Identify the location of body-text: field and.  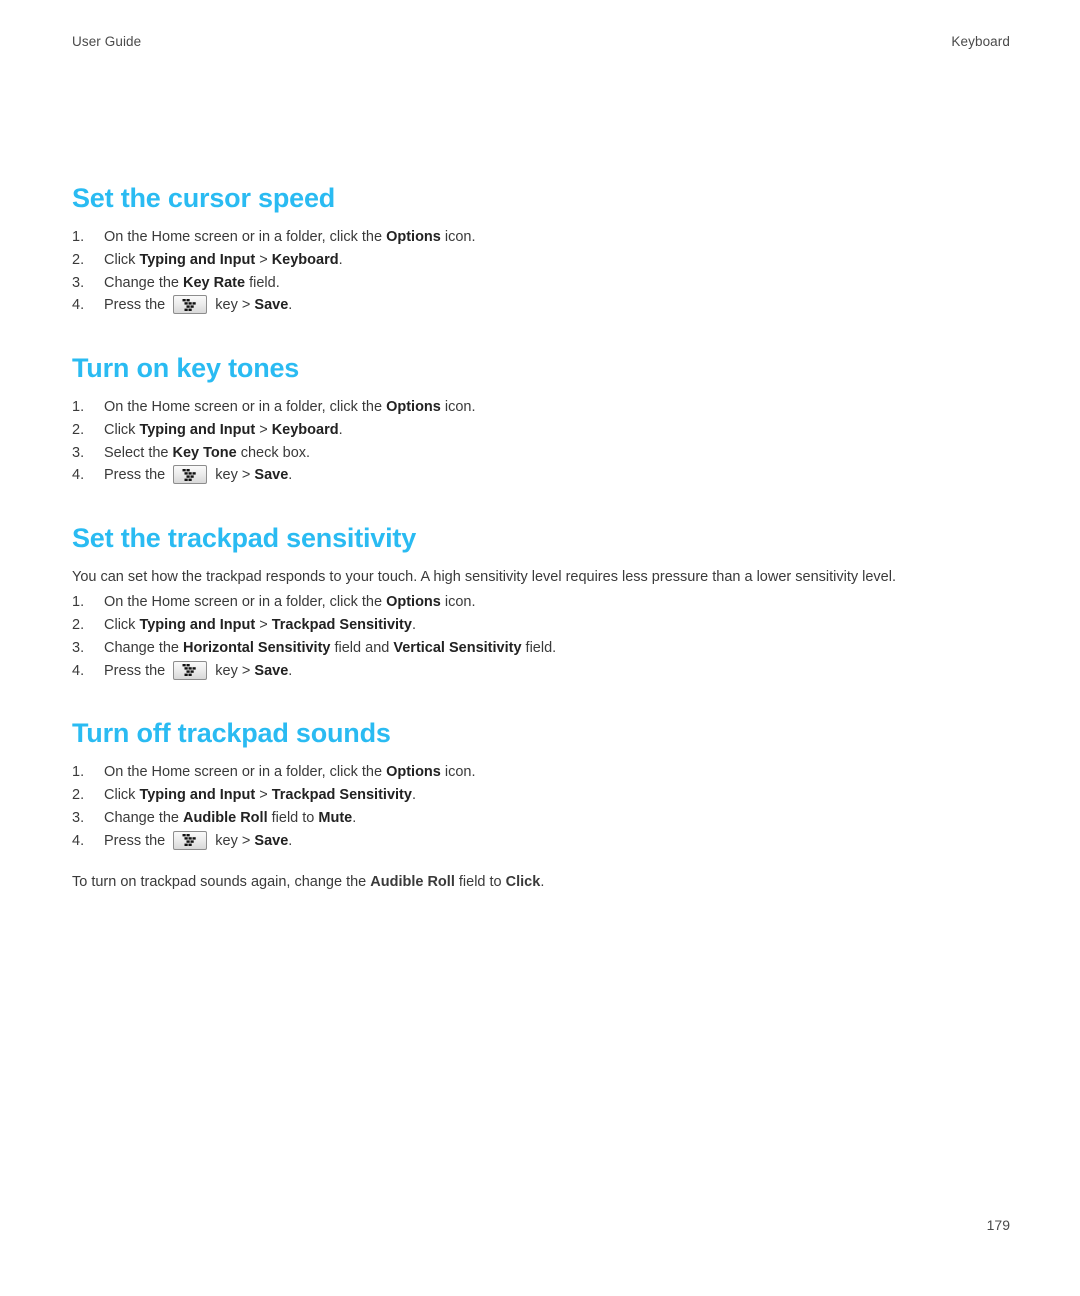
(362, 647).